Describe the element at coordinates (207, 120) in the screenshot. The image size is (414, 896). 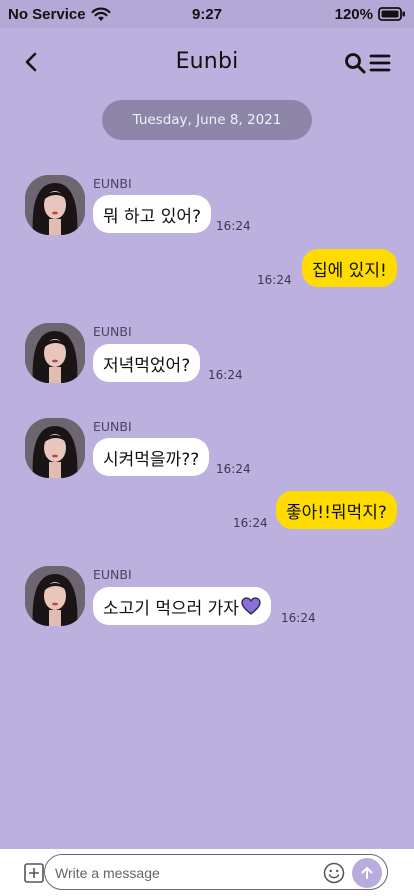
I see `date-divider: Tuesday, June 8, 2021` at that location.